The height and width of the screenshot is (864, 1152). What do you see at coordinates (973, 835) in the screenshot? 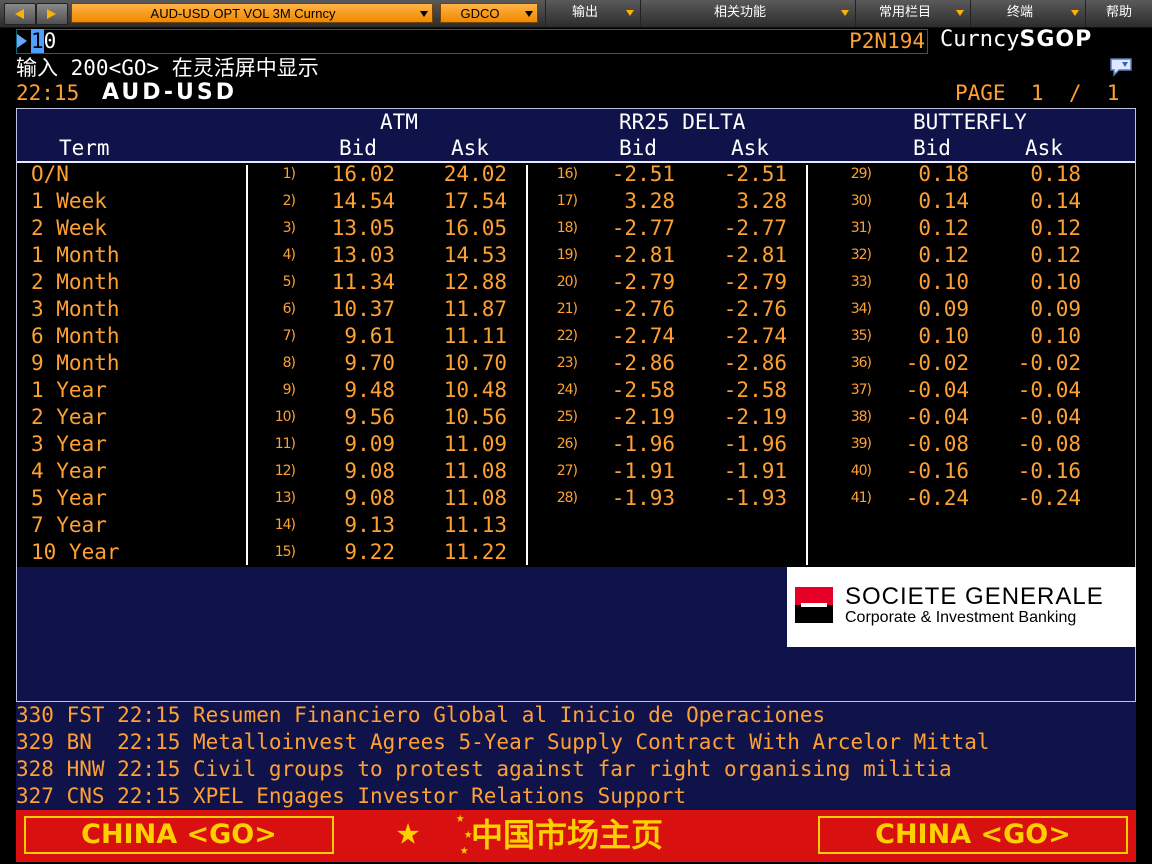
I see `china-go-button-right: CHINA <GO>` at bounding box center [973, 835].